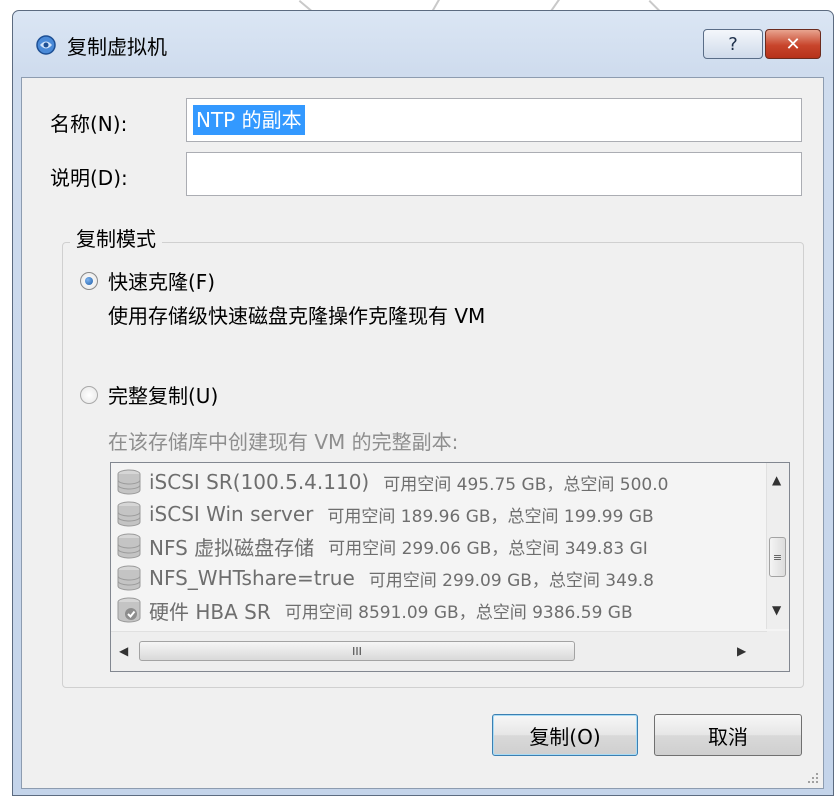  I want to click on vertical-scroll-thumb: ≡, so click(777, 557).